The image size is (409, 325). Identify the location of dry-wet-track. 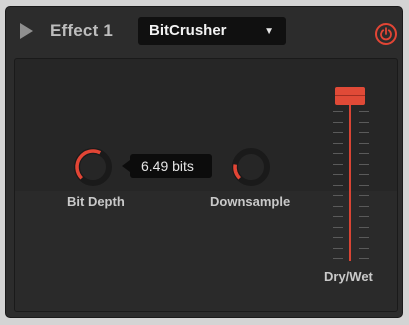
(350, 182).